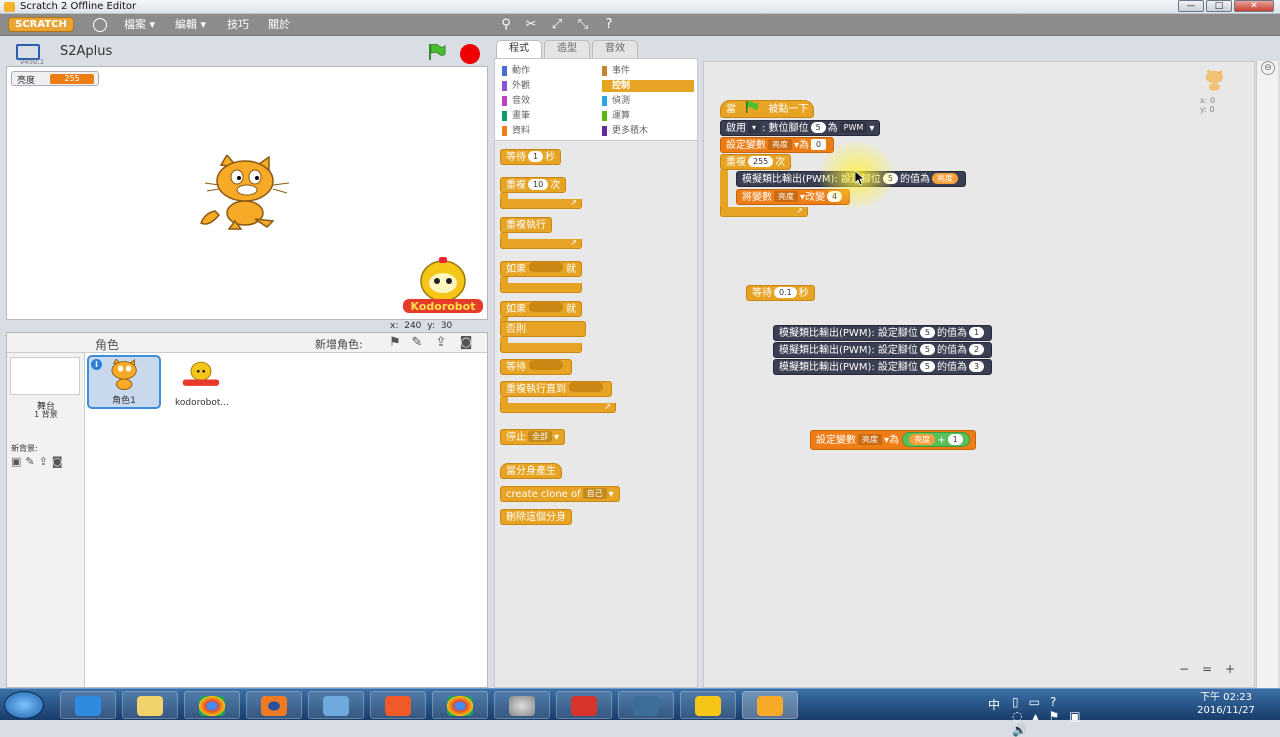 The height and width of the screenshot is (737, 1280). Describe the element at coordinates (1268, 68) in the screenshot. I see `zoom-fit-icon: ⊖` at that location.